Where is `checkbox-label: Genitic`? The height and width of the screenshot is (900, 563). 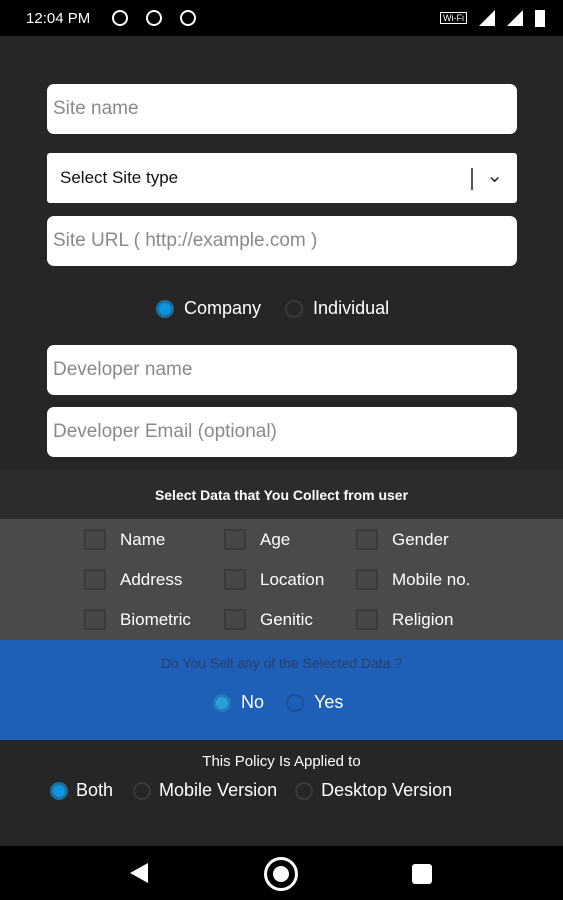 checkbox-label: Genitic is located at coordinates (286, 619).